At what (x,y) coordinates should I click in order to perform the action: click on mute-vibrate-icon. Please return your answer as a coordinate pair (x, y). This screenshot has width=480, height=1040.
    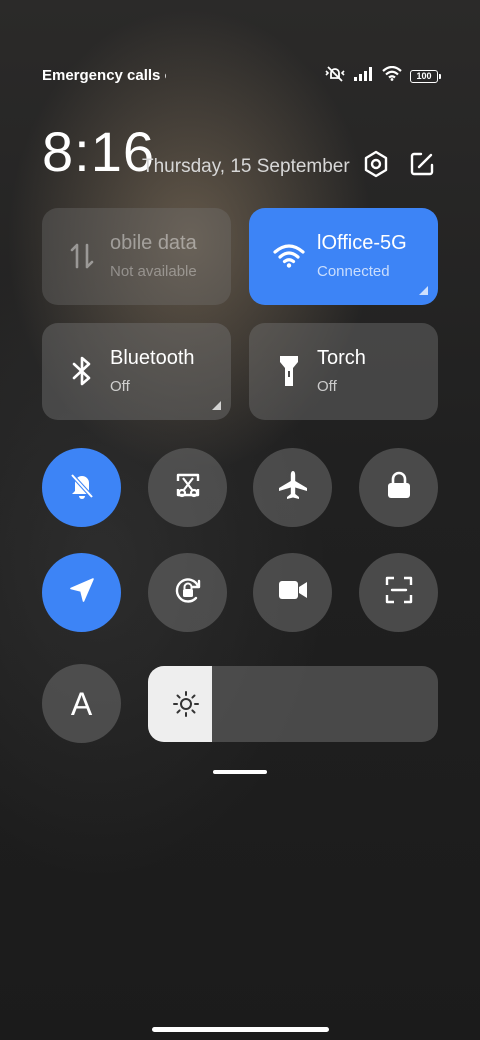
    Looking at the image, I should click on (335, 76).